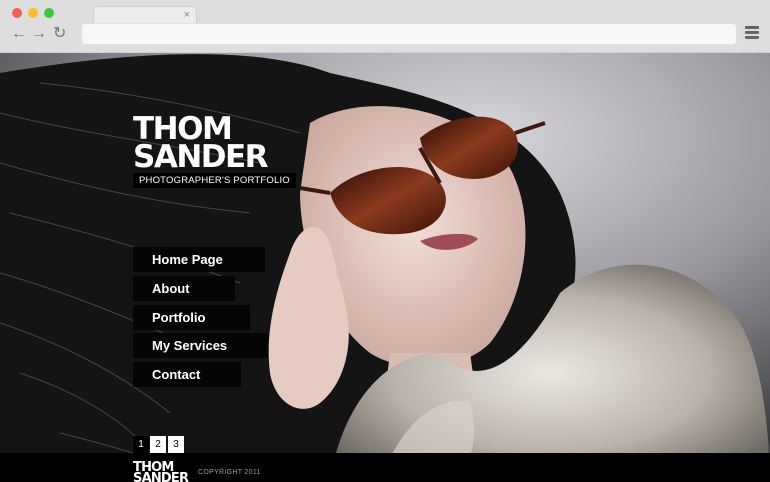 The height and width of the screenshot is (482, 770). What do you see at coordinates (161, 476) in the screenshot?
I see `footer-logo-line-2: SANDER` at bounding box center [161, 476].